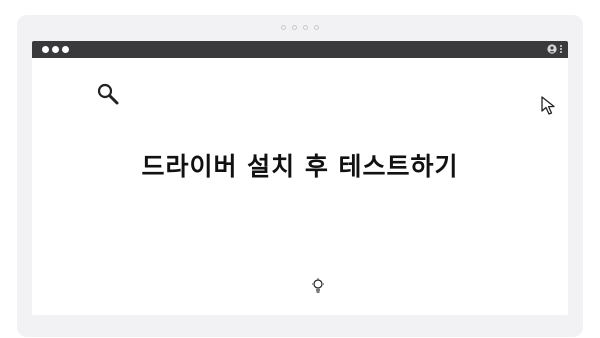 This screenshot has width=600, height=338. I want to click on page-indicator, so click(300, 27).